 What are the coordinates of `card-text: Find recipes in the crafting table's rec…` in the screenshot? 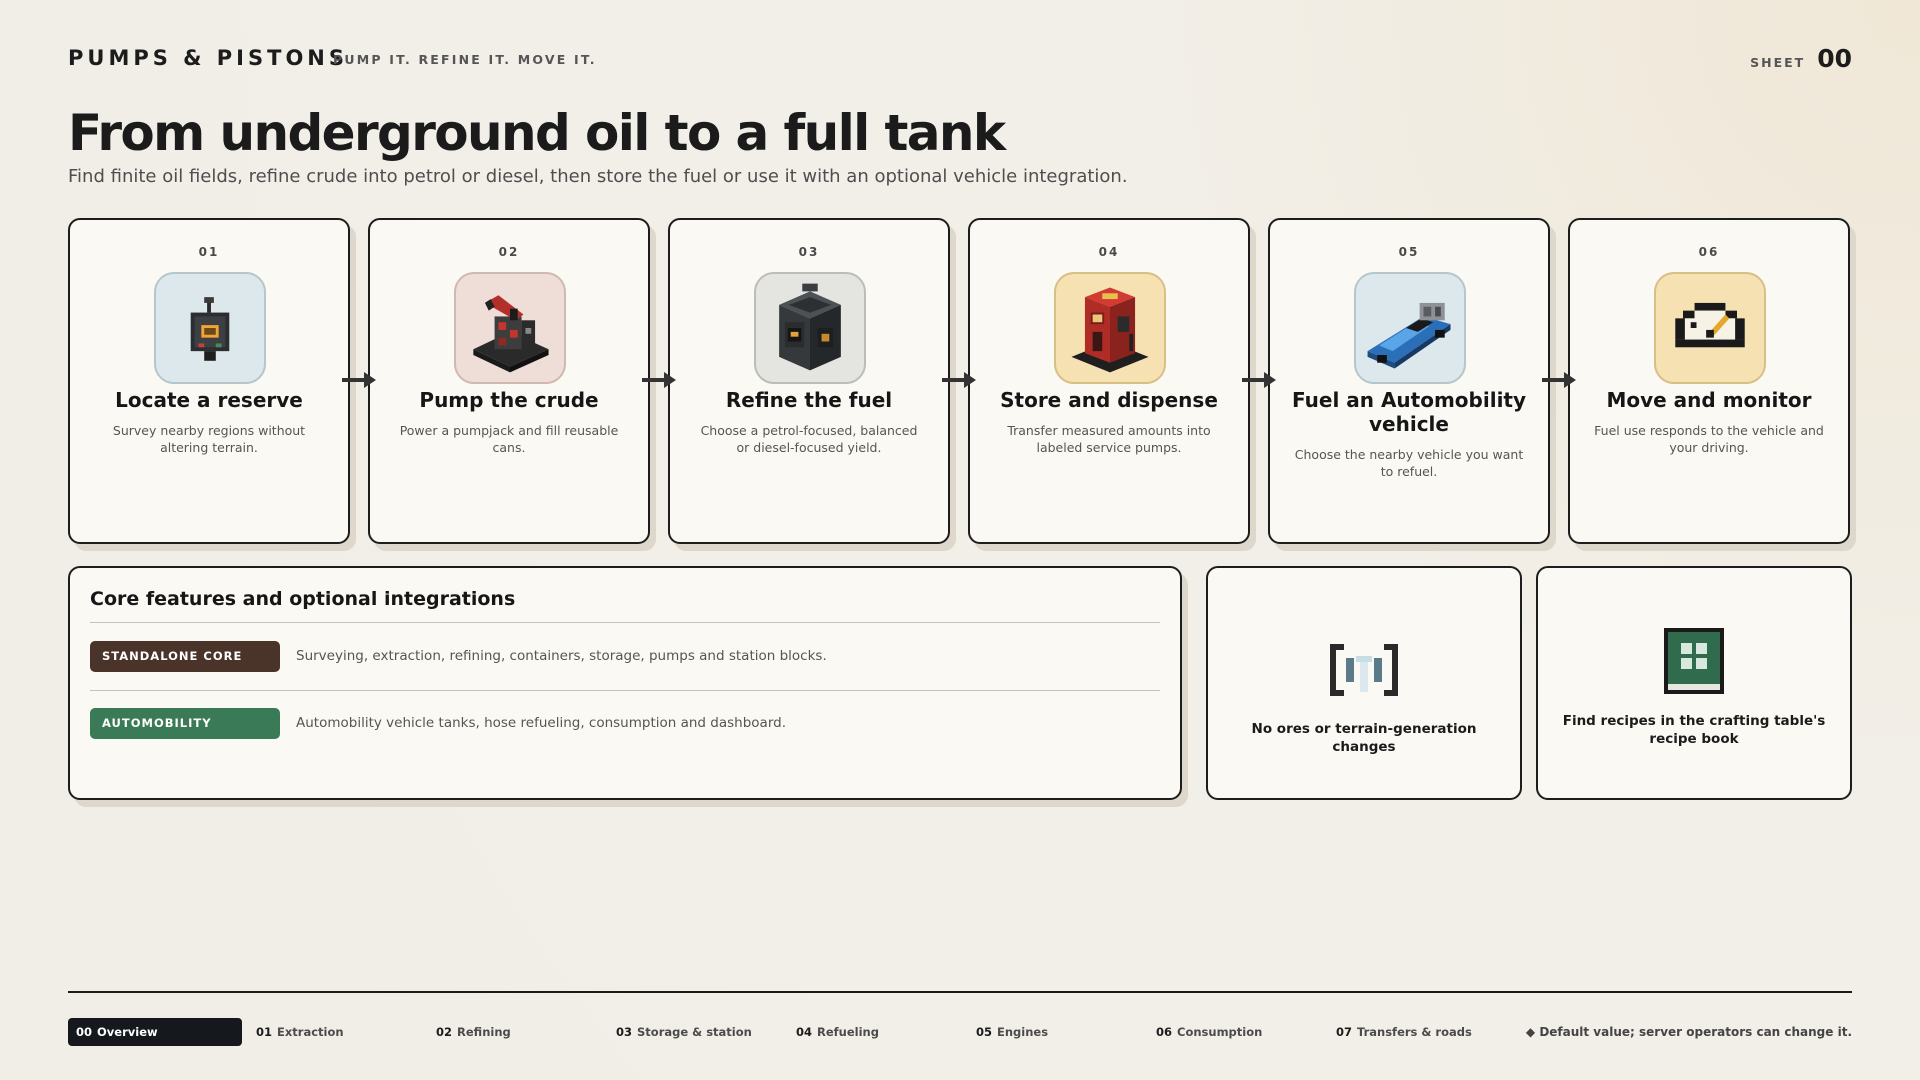 It's located at (1694, 730).